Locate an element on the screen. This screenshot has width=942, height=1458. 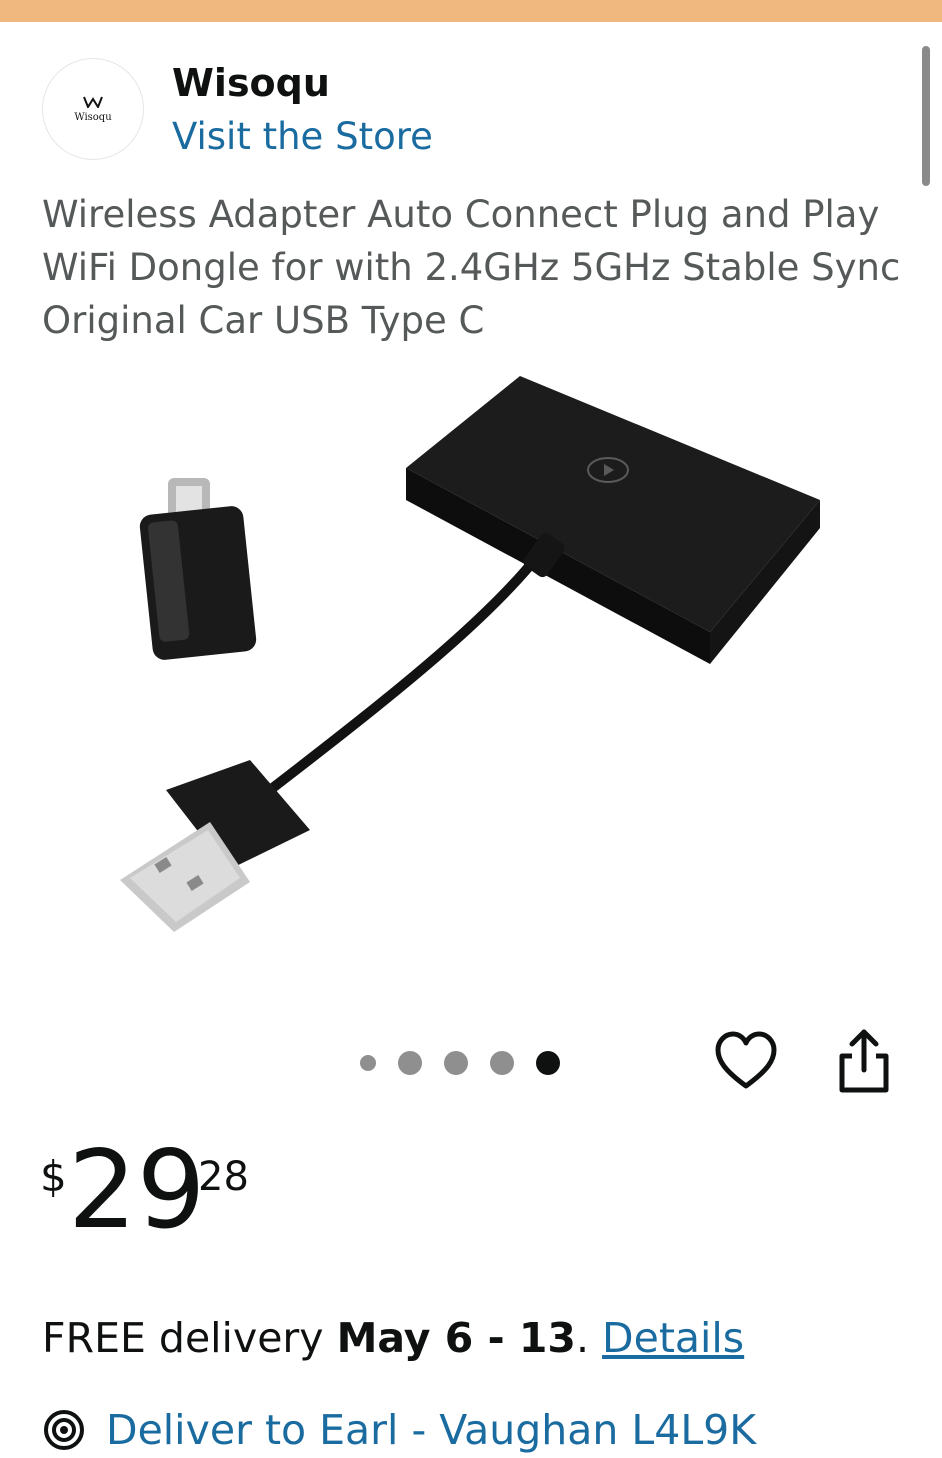
scrollbar is located at coordinates (926, 116).